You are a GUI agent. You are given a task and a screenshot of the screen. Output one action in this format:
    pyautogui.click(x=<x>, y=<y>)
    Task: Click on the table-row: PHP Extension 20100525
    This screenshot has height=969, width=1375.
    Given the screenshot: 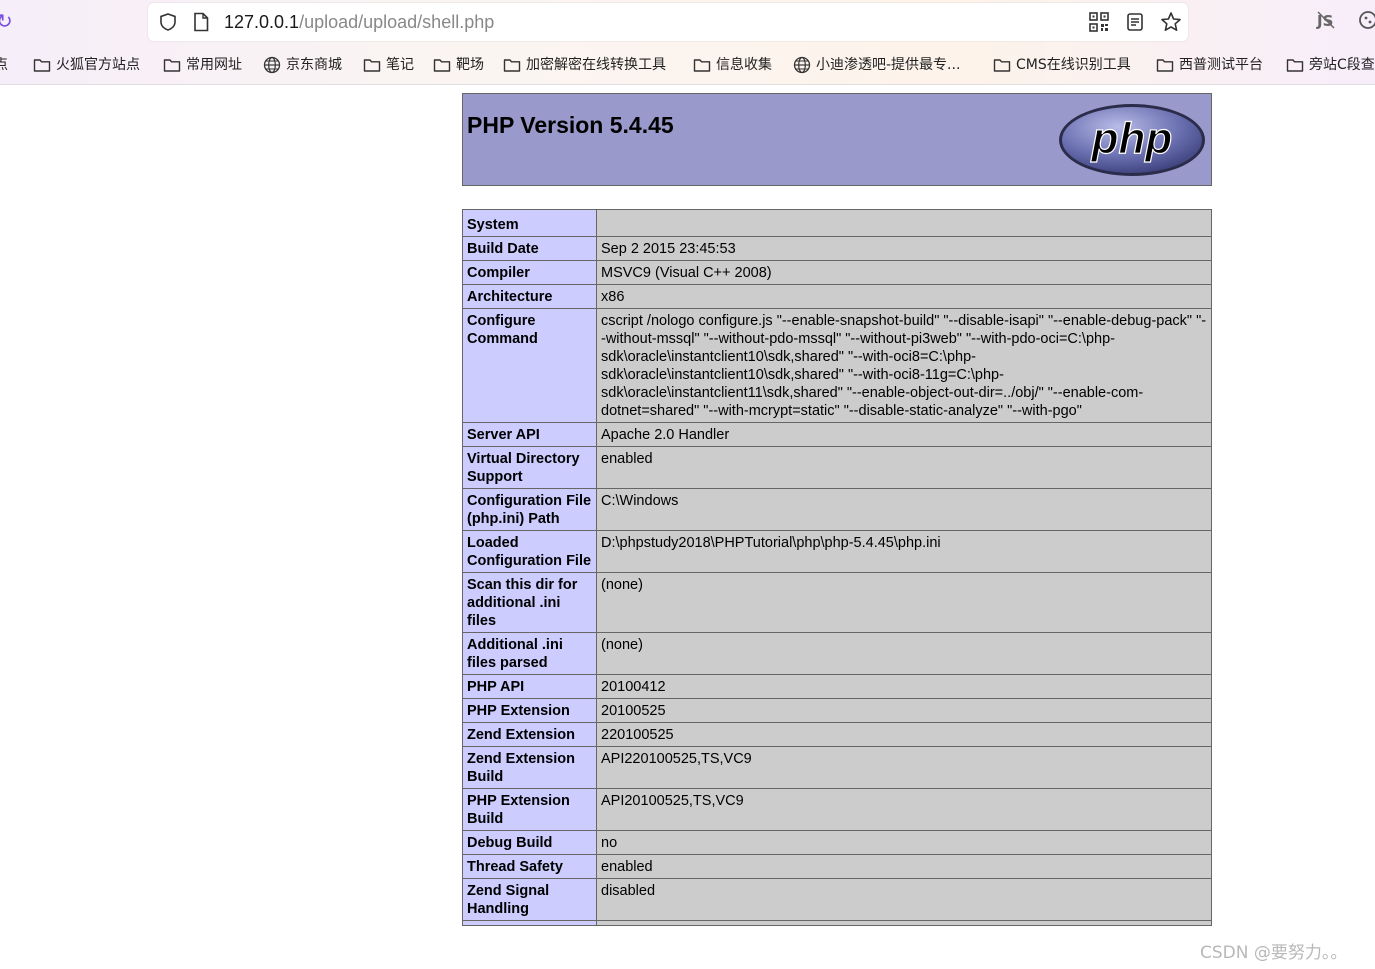 What is the action you would take?
    pyautogui.click(x=837, y=710)
    